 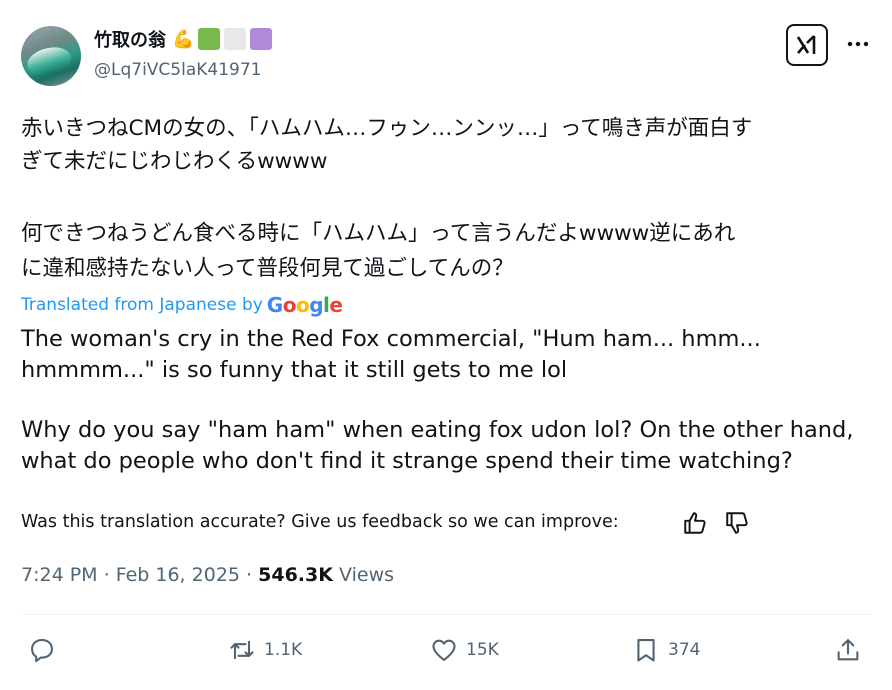 I want to click on tweet-original-line: 何できつねうどん食べる時に「ハムハム」って言うんだよwwww逆にあれ, so click(x=378, y=233).